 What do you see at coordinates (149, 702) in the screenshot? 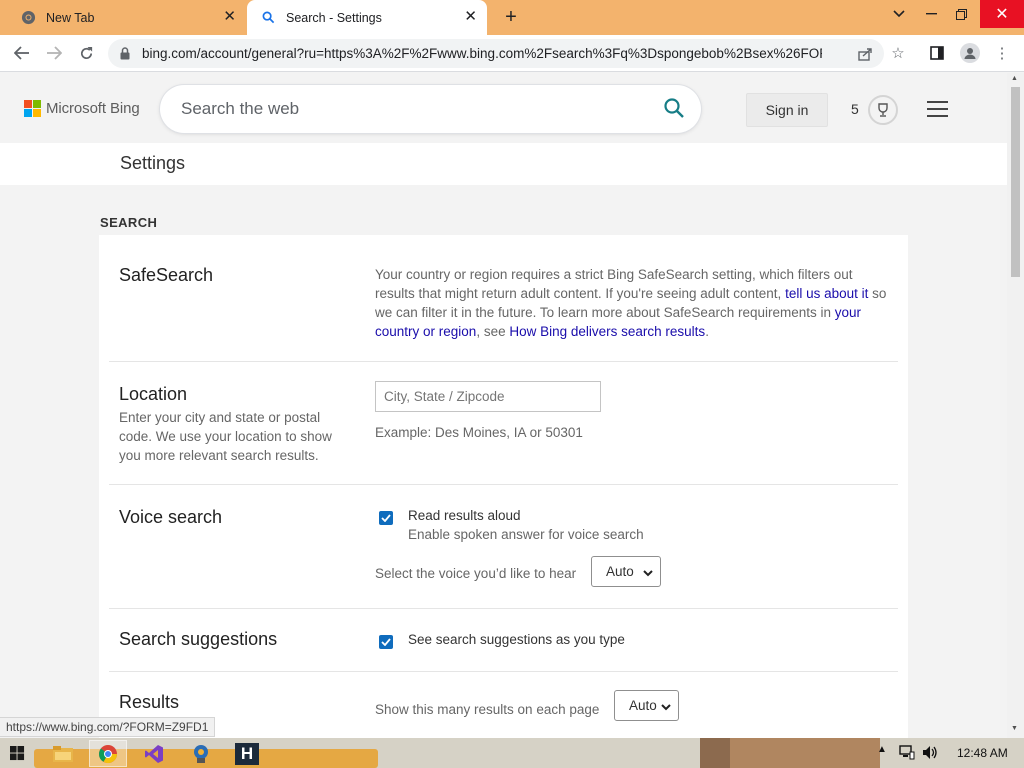
I see `results-title: Results` at bounding box center [149, 702].